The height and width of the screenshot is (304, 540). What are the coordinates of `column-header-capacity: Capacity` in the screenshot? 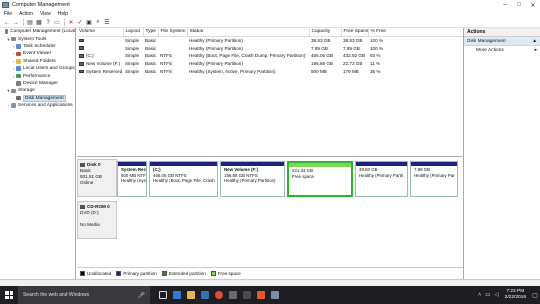 It's located at (325, 32).